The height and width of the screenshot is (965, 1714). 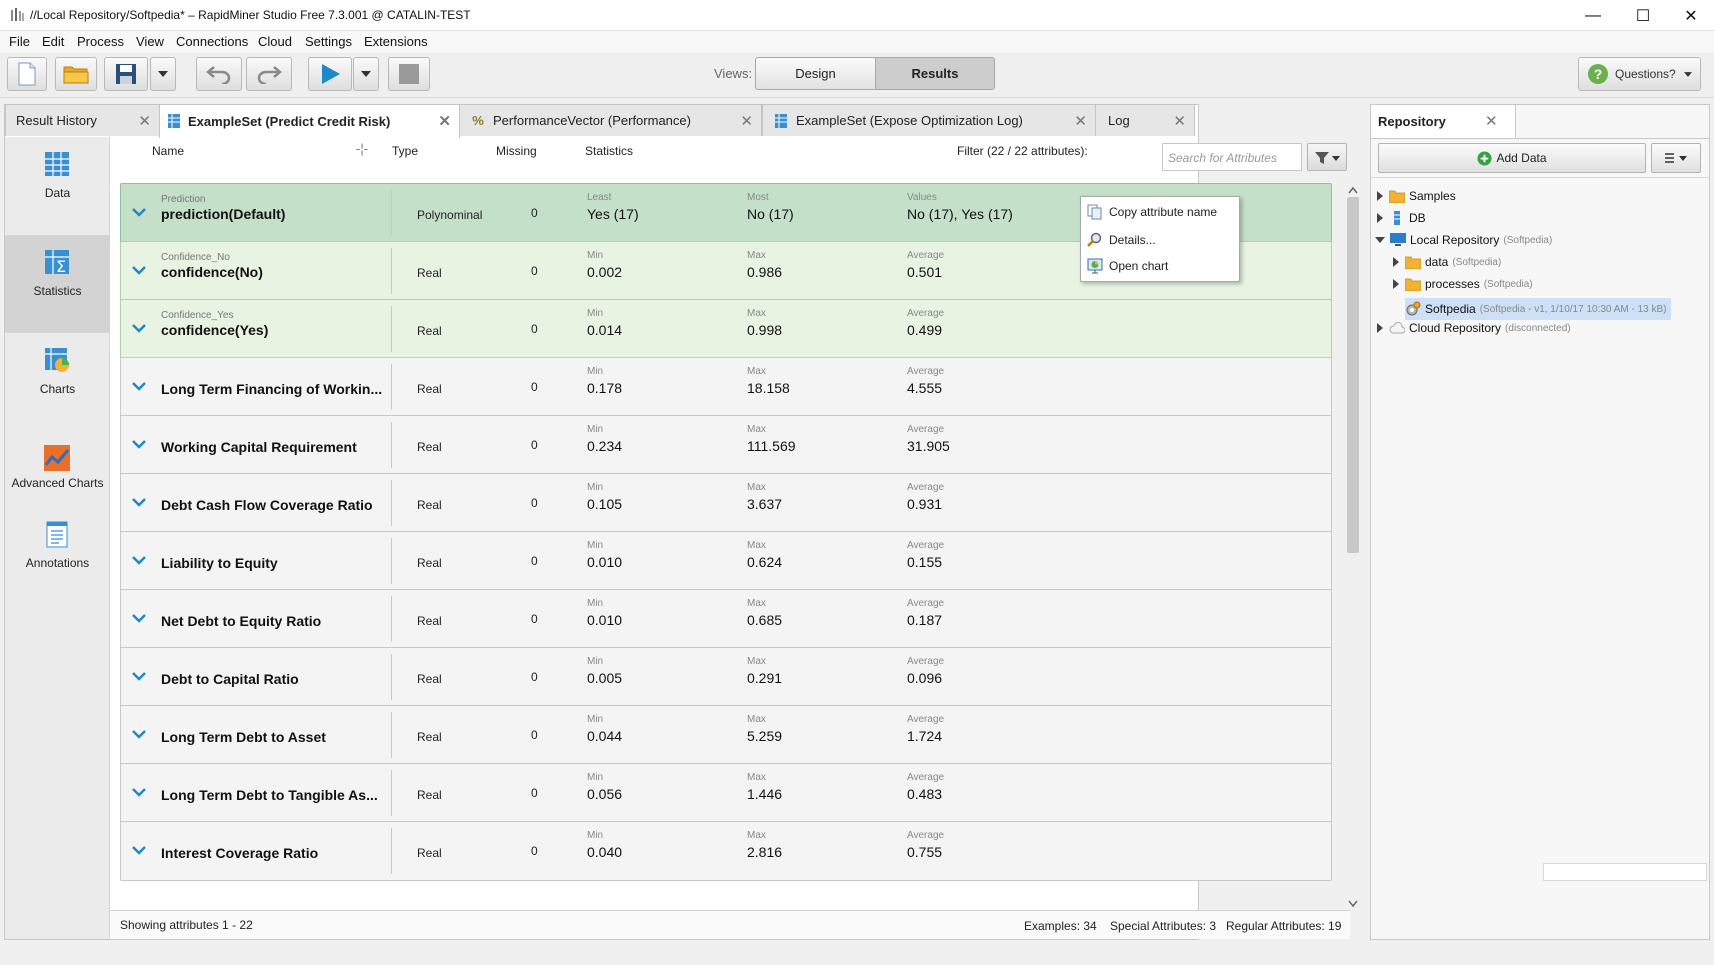 I want to click on menu-edit: Edit, so click(x=53, y=41).